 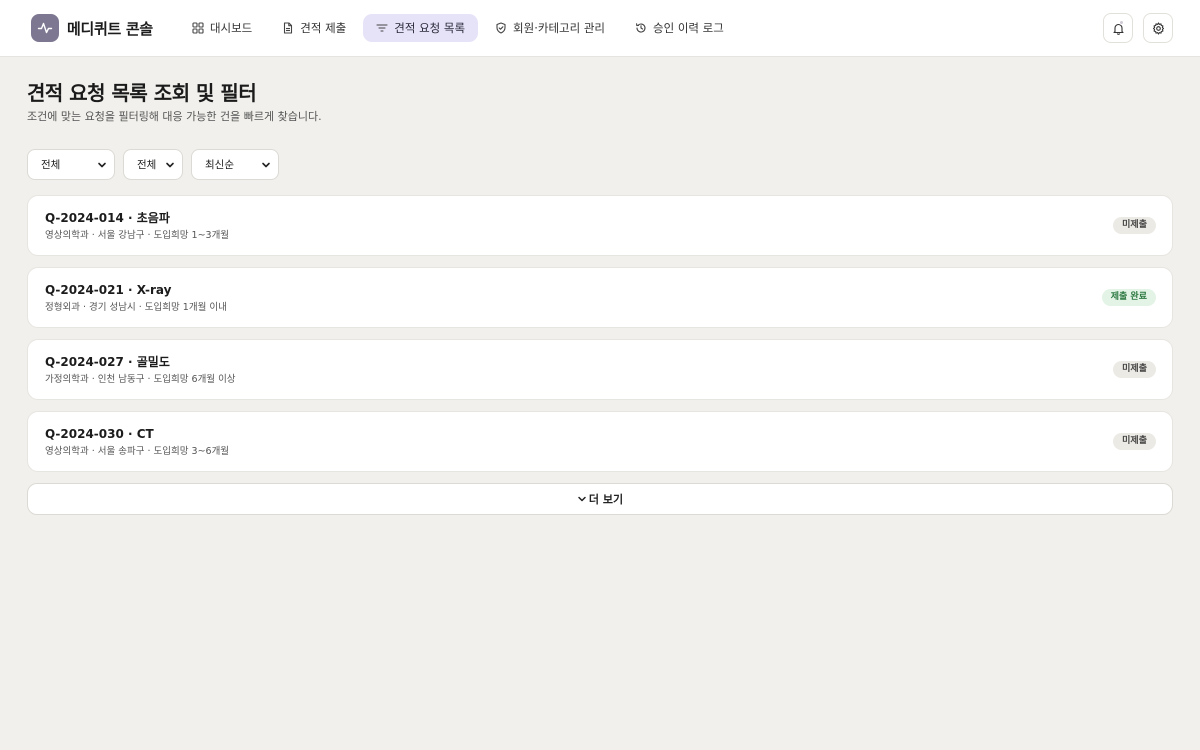 What do you see at coordinates (219, 165) in the screenshot?
I see `sort-value: 최신순` at bounding box center [219, 165].